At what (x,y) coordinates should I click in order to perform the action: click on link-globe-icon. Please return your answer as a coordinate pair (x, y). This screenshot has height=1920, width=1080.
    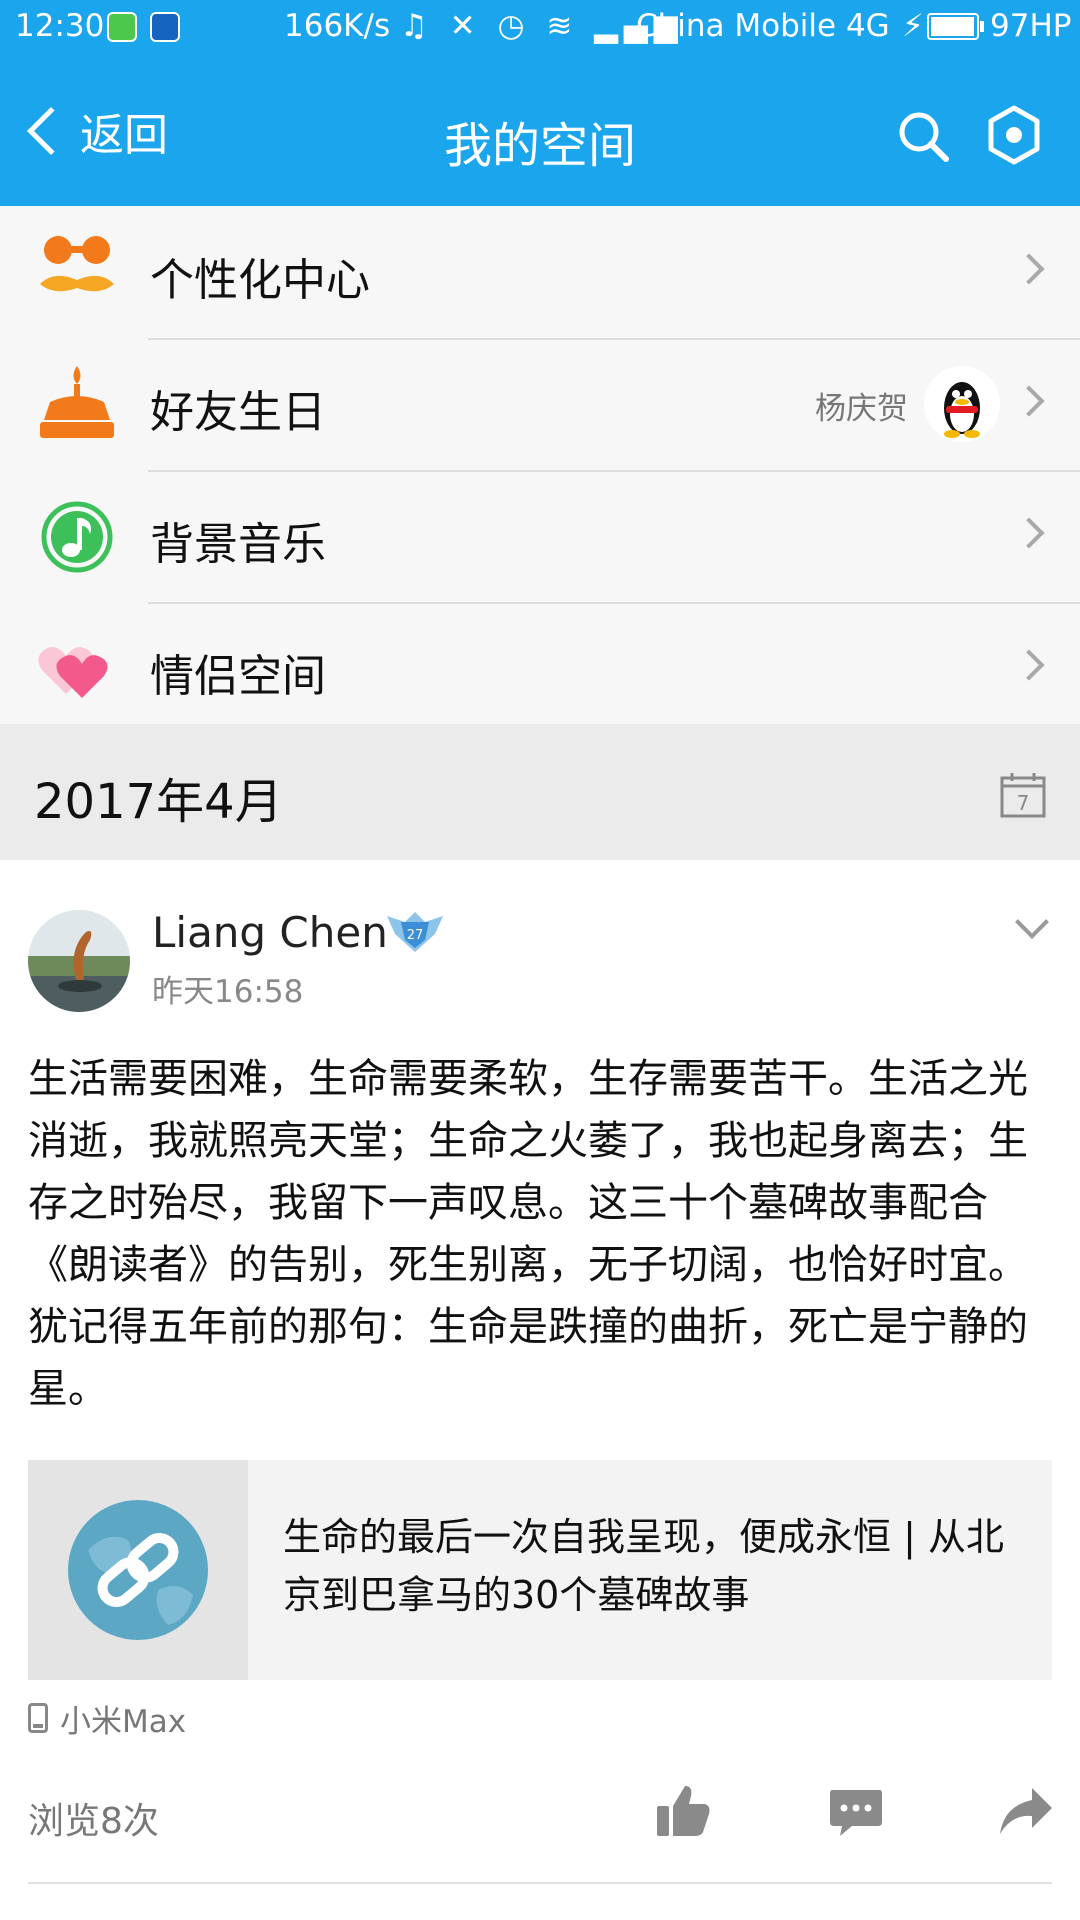
    Looking at the image, I should click on (138, 1570).